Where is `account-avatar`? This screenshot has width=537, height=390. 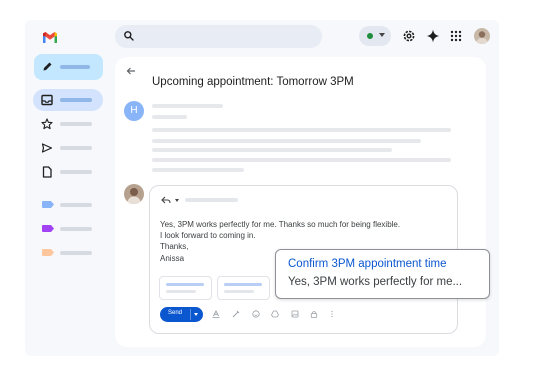 account-avatar is located at coordinates (482, 36).